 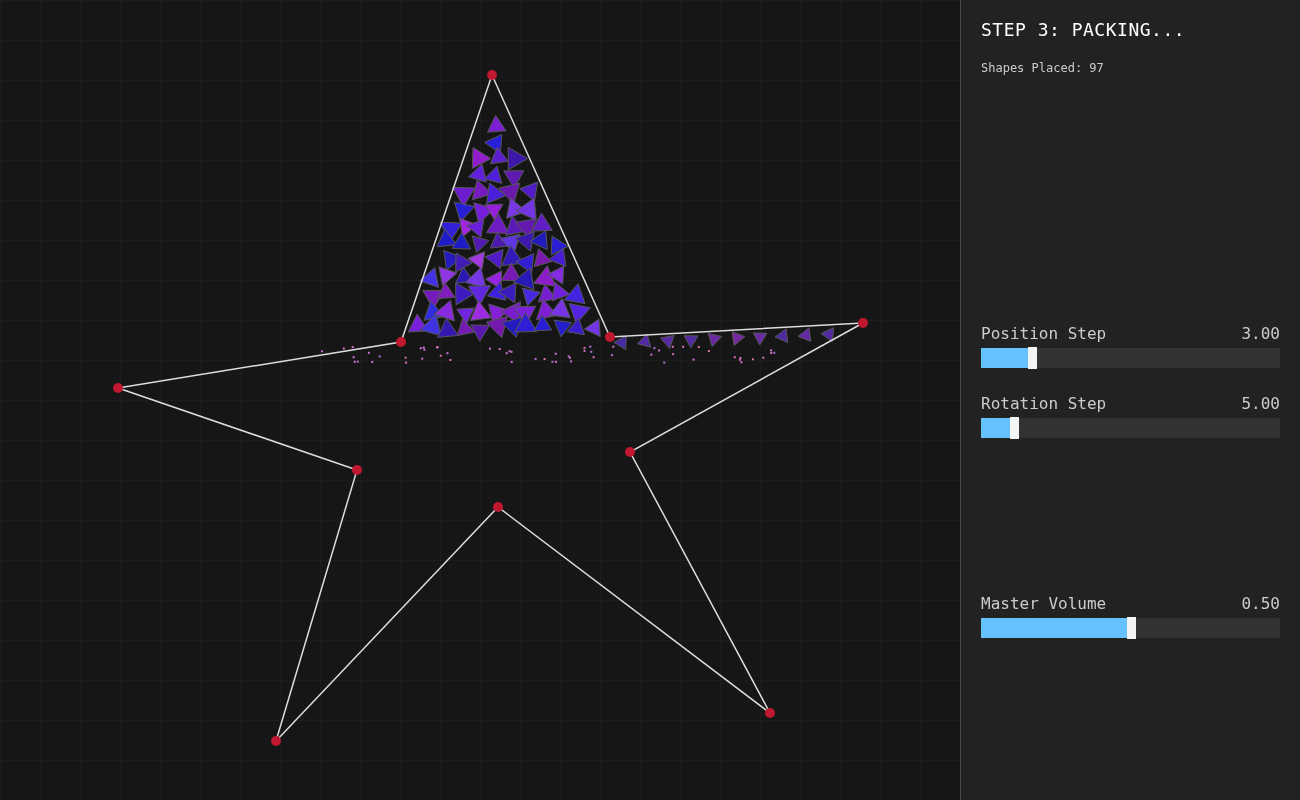 What do you see at coordinates (1043, 68) in the screenshot?
I see `status-text: Shapes Placed: 97` at bounding box center [1043, 68].